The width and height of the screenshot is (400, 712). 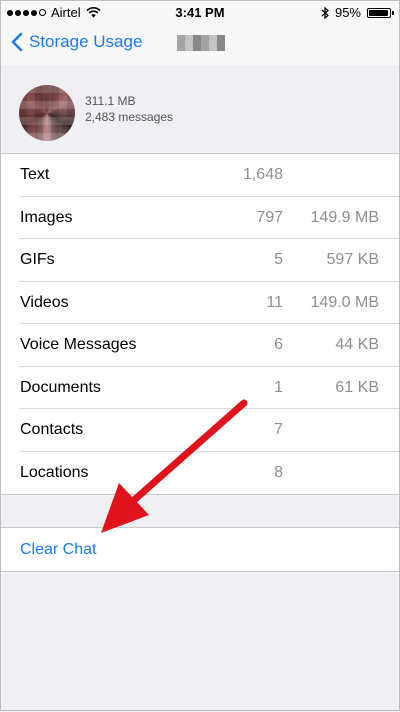 What do you see at coordinates (200, 345) in the screenshot?
I see `list-item-voice-messages: Voice Messages 6 44 KB` at bounding box center [200, 345].